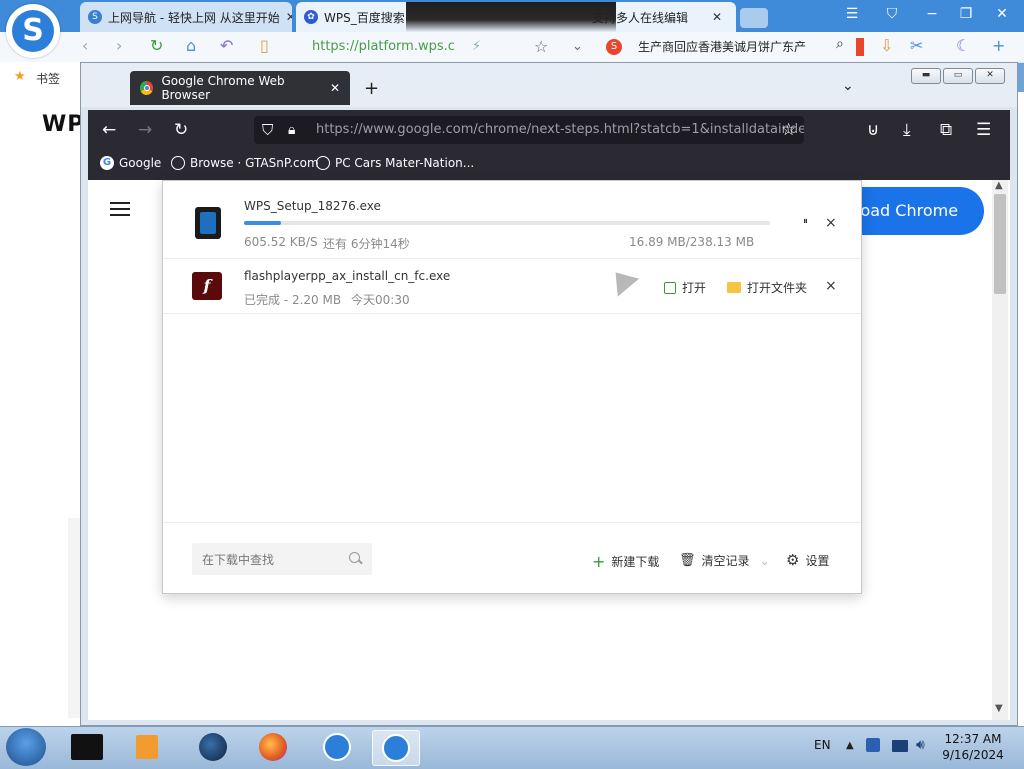 The height and width of the screenshot is (769, 1024). What do you see at coordinates (512, 522) in the screenshot?
I see `footer-divider` at bounding box center [512, 522].